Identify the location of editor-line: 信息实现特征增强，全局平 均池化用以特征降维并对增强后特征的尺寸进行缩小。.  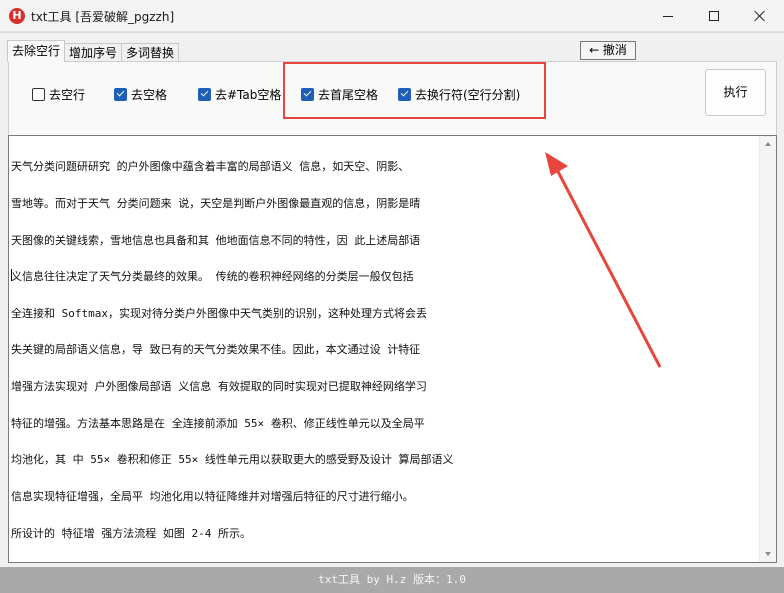
(212, 496).